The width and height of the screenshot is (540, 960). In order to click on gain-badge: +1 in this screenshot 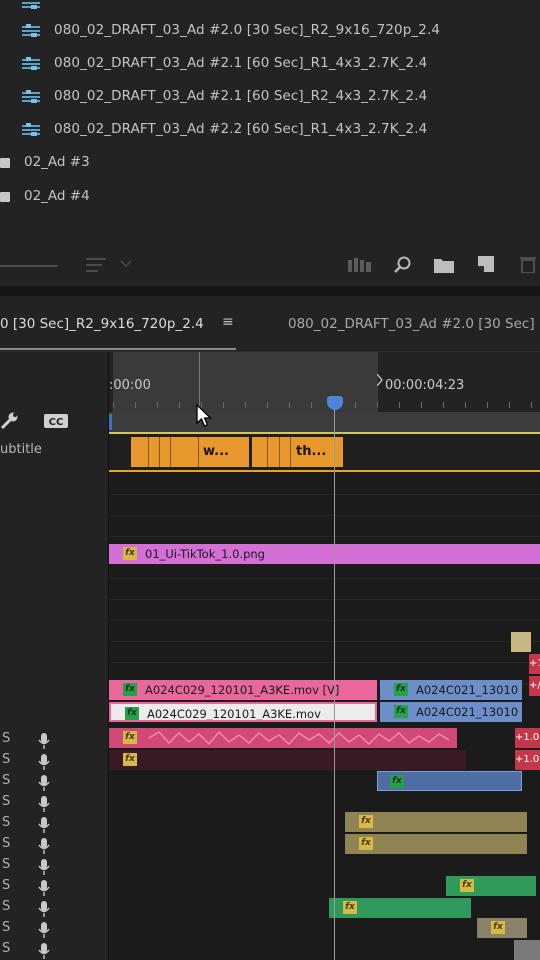, I will do `click(534, 664)`.